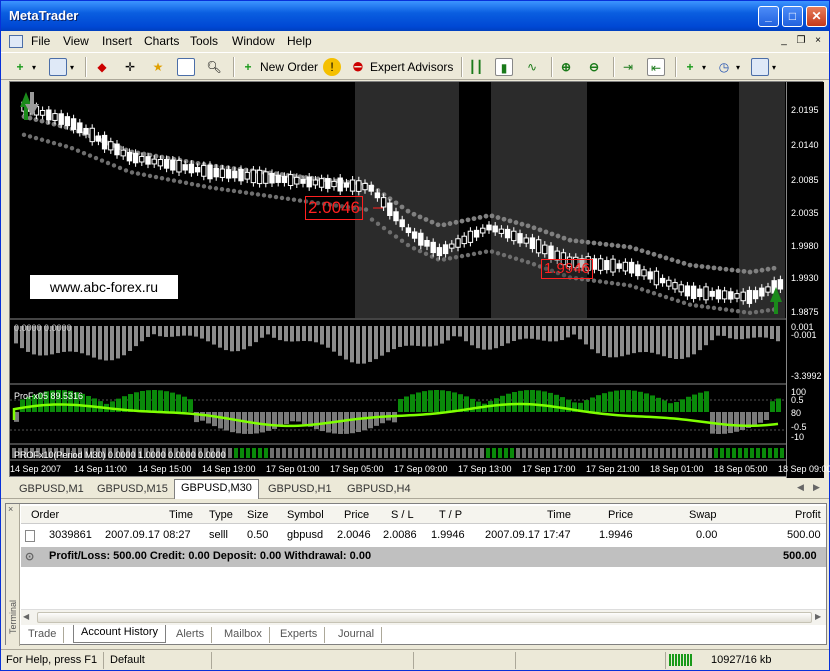 Image resolution: width=830 pixels, height=671 pixels. Describe the element at coordinates (117, 41) in the screenshot. I see `menu-insert: Insert` at that location.